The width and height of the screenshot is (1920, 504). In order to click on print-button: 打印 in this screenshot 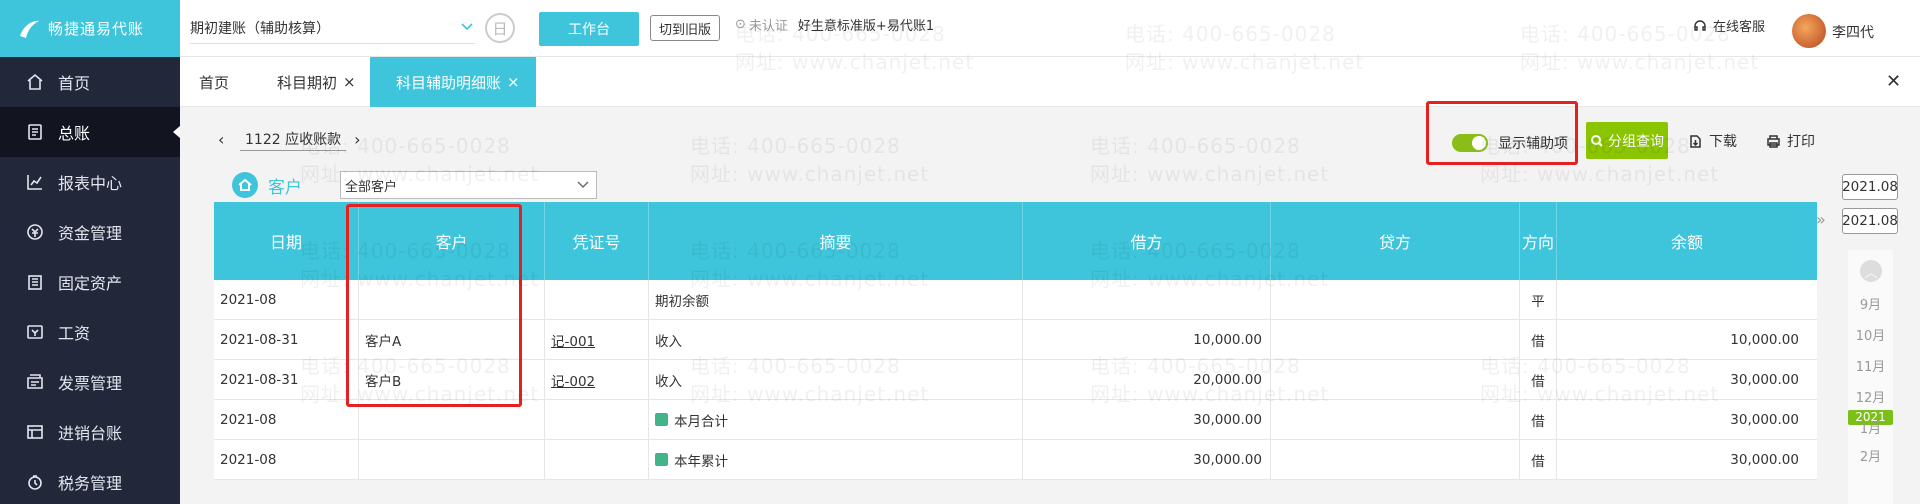, I will do `click(1790, 141)`.